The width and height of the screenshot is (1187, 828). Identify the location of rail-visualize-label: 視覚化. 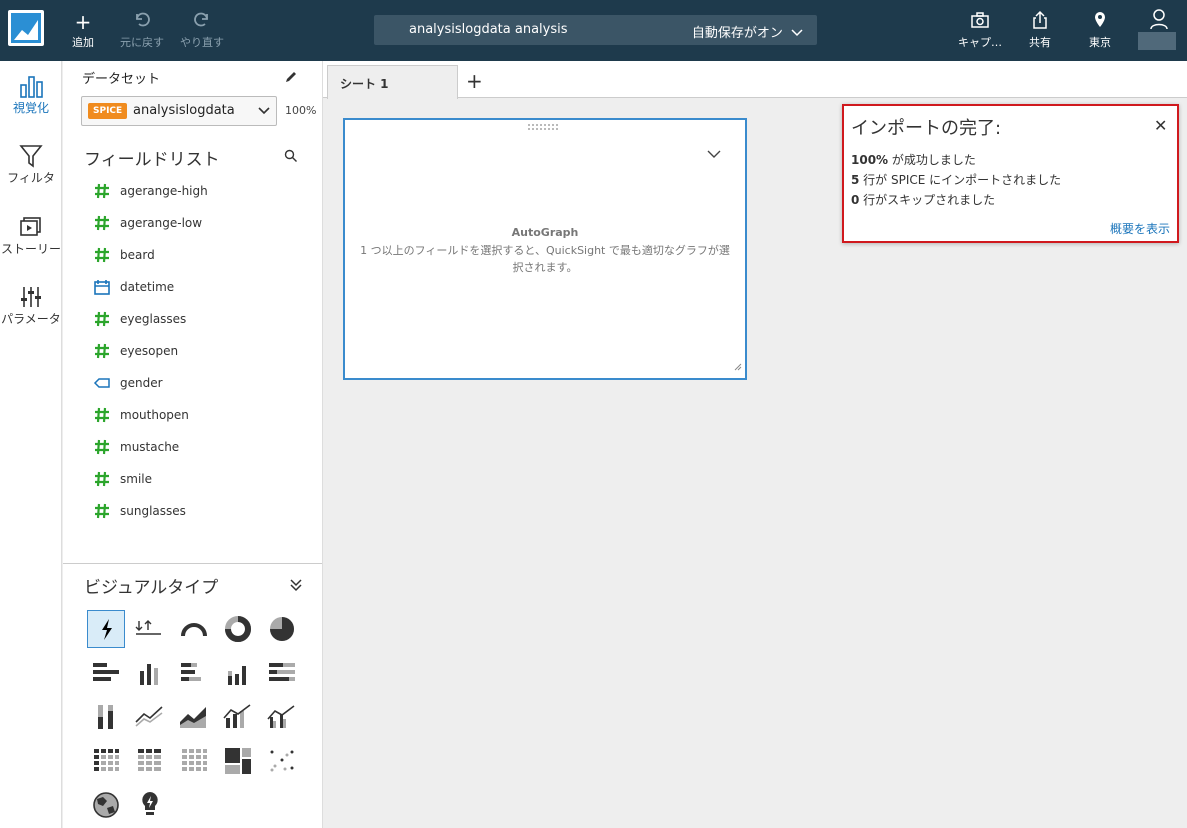
(30, 108).